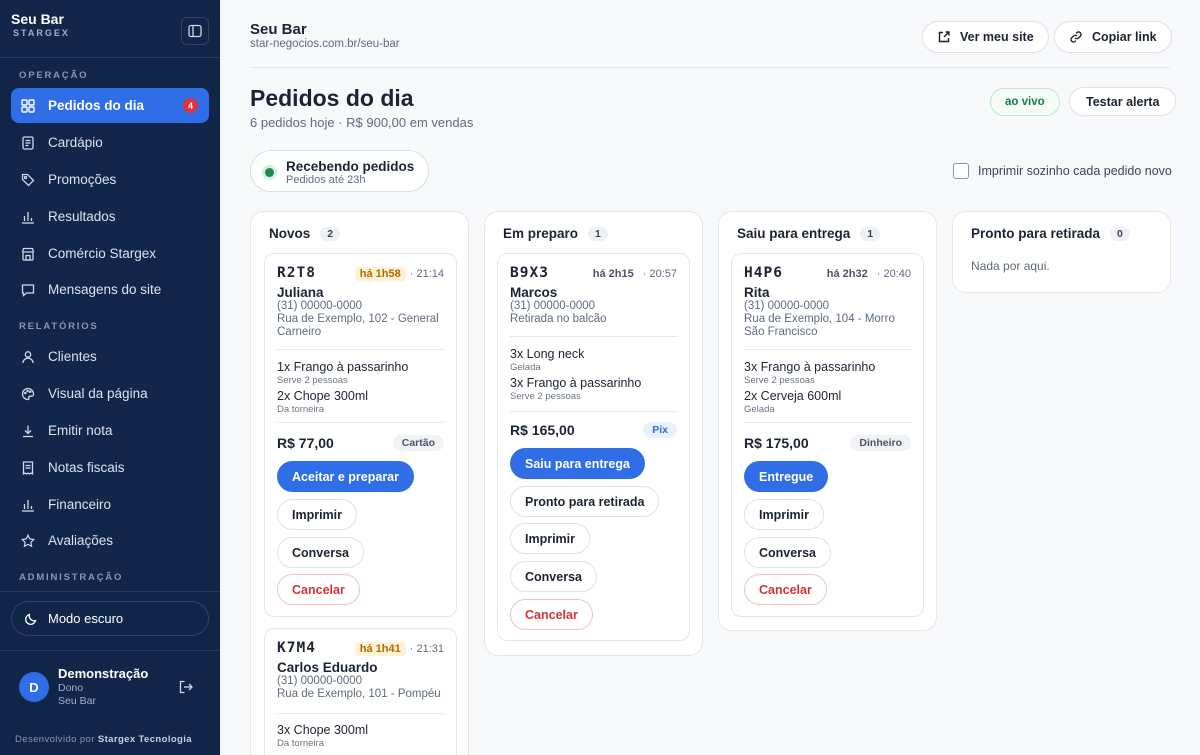  What do you see at coordinates (710, 67) in the screenshot?
I see `header-divider` at bounding box center [710, 67].